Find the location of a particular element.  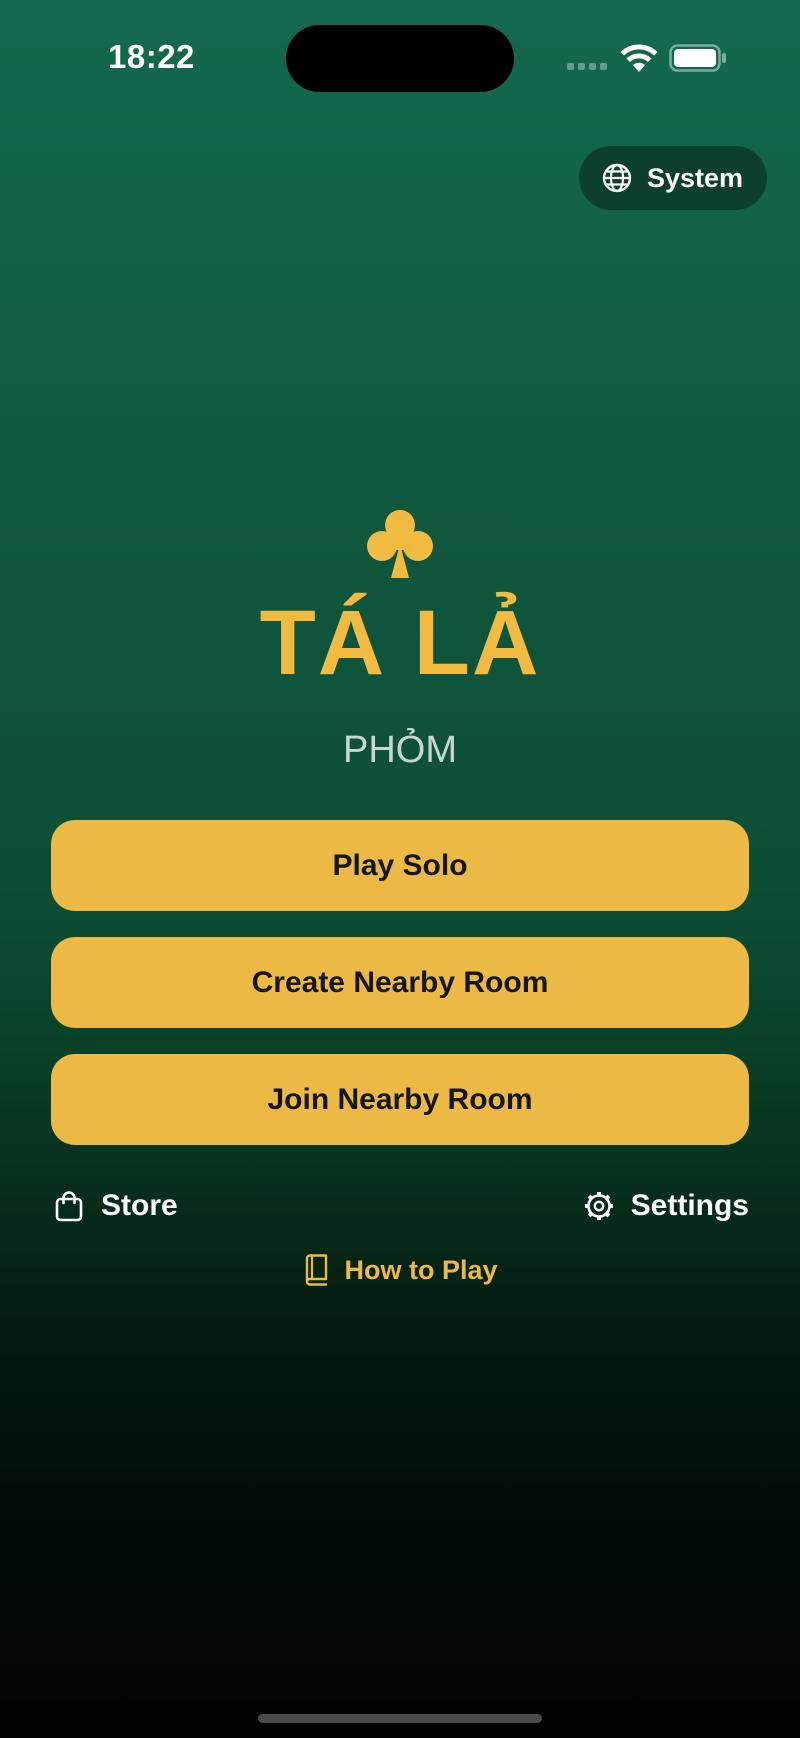

store-label: Store is located at coordinates (139, 1205).